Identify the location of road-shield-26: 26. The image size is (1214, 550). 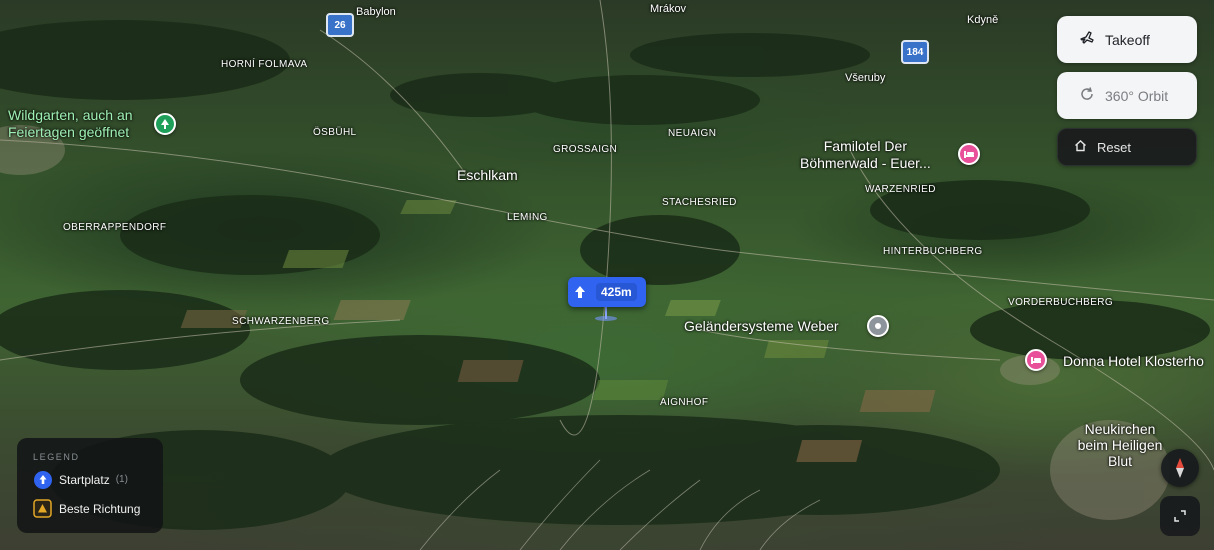
(340, 25).